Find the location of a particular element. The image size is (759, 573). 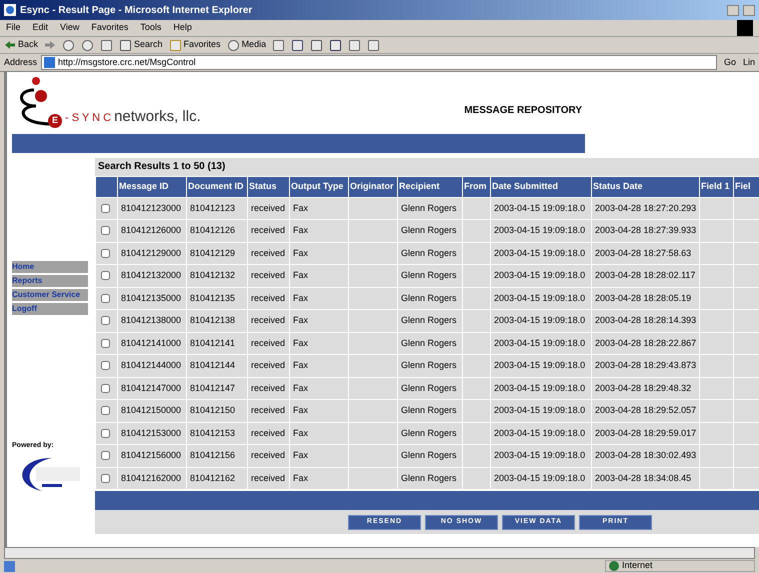

column-header: Date Submitted is located at coordinates (541, 186).